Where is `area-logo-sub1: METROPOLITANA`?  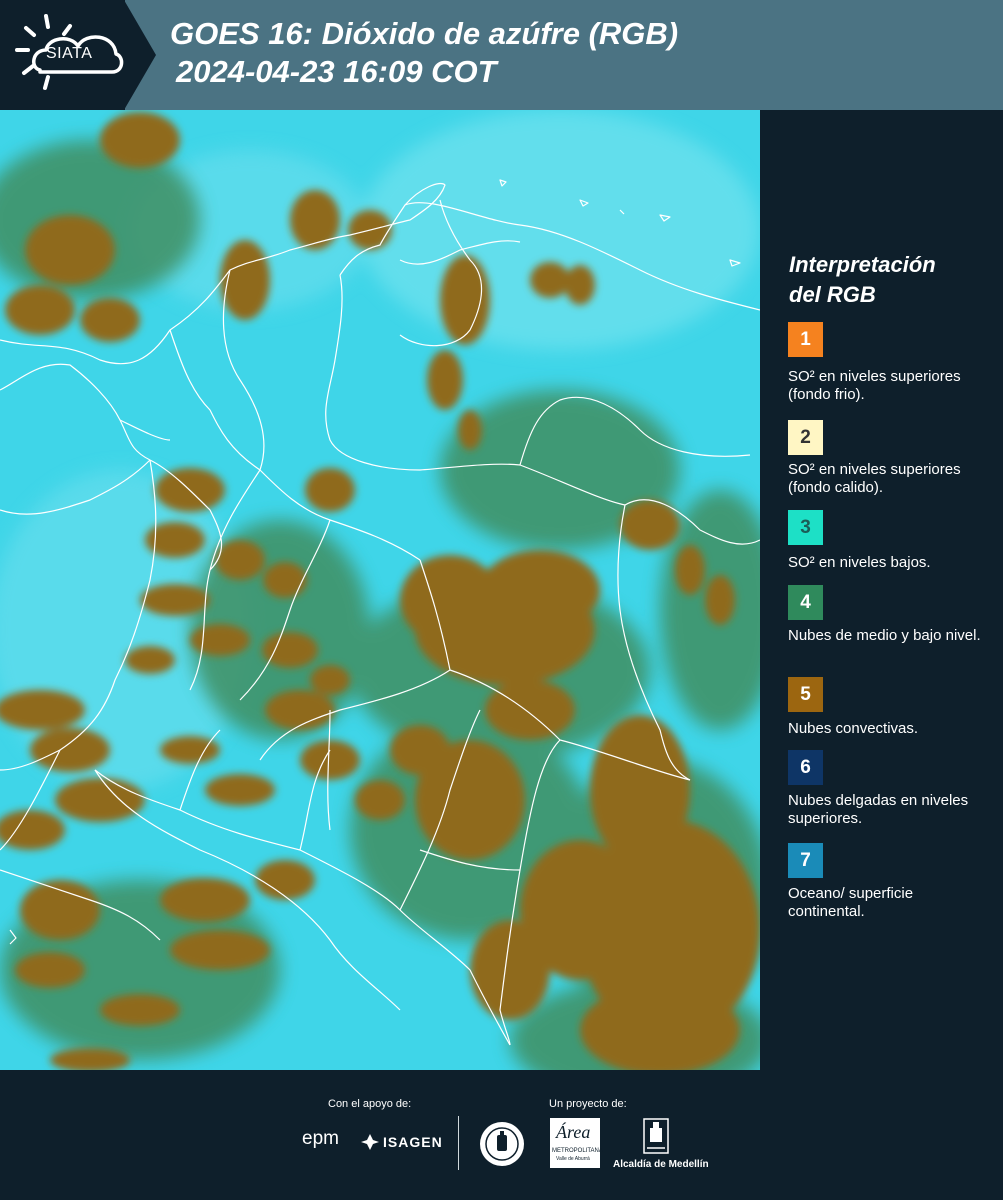 area-logo-sub1: METROPOLITANA is located at coordinates (577, 1151).